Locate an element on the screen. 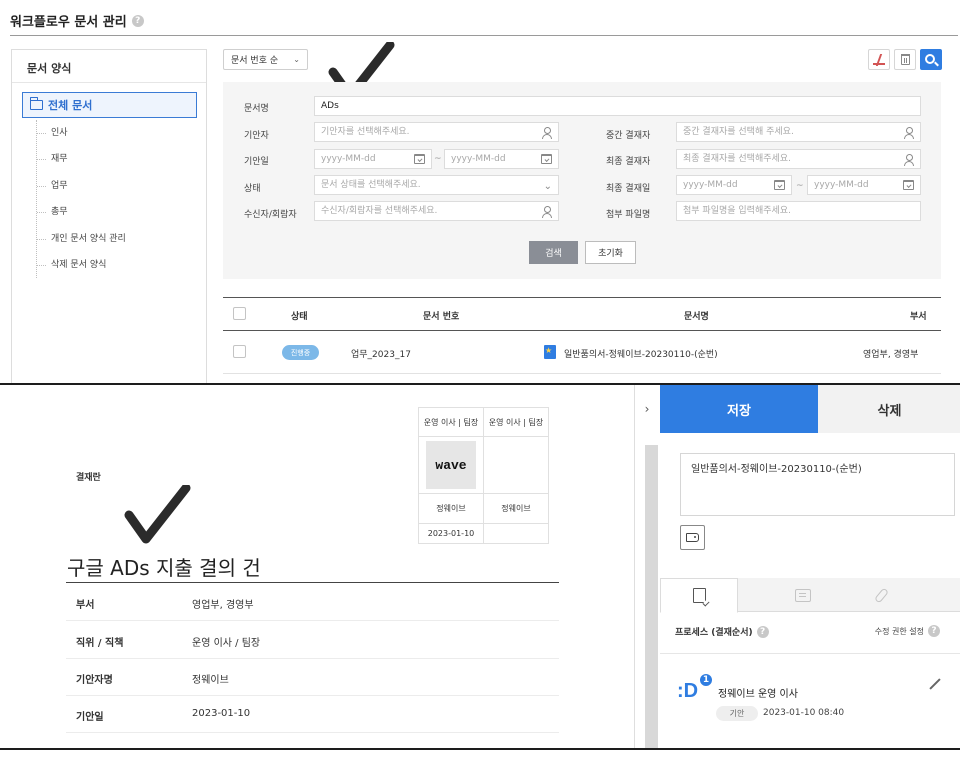 The image size is (960, 762). row-doc-name: 일반품의서-정웨이브-20230110-(순번) is located at coordinates (641, 353).